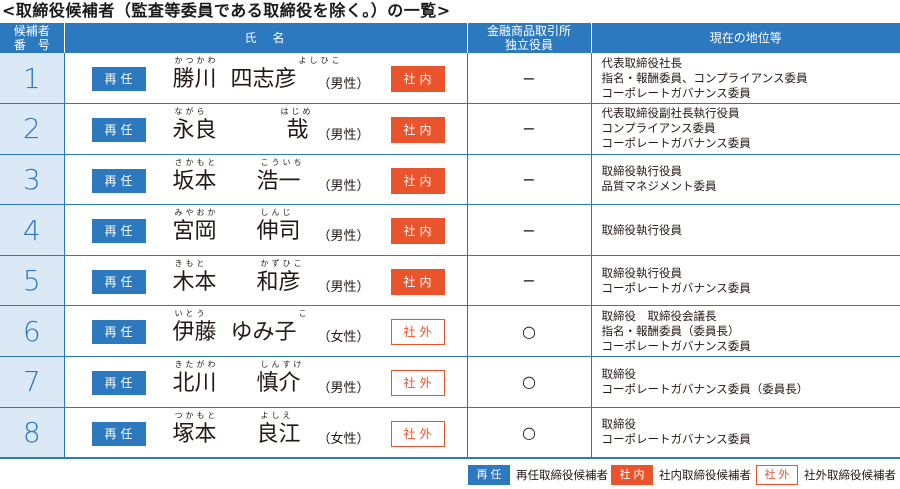 This screenshot has width=900, height=489. I want to click on family-name-reading: きもと, so click(191, 263).